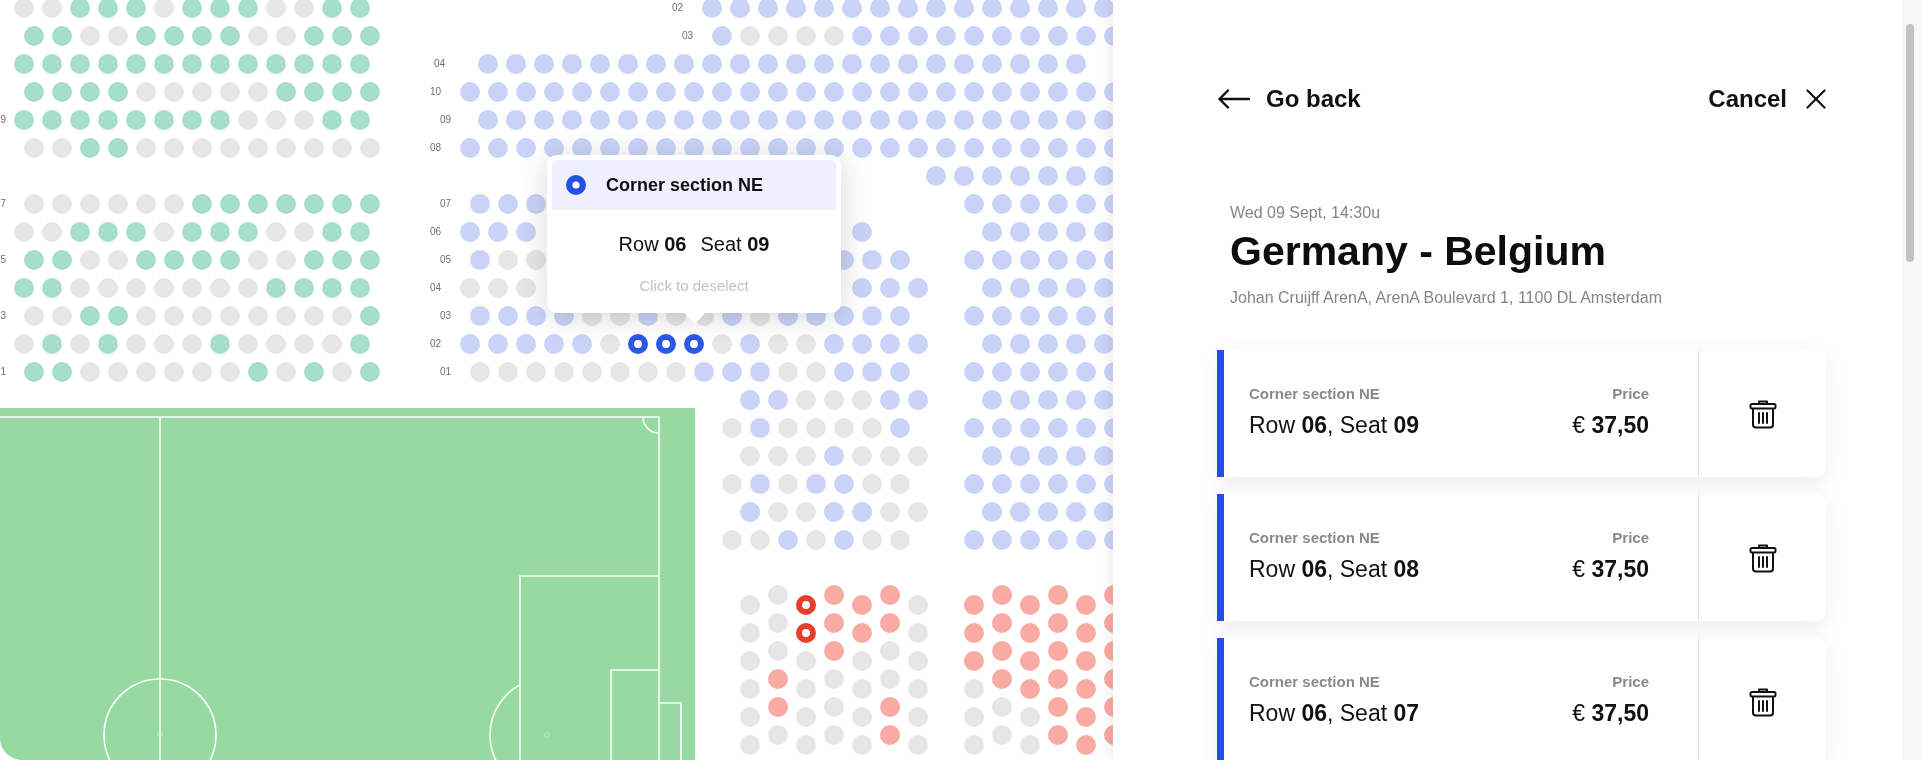  I want to click on row-label: 01, so click(445, 372).